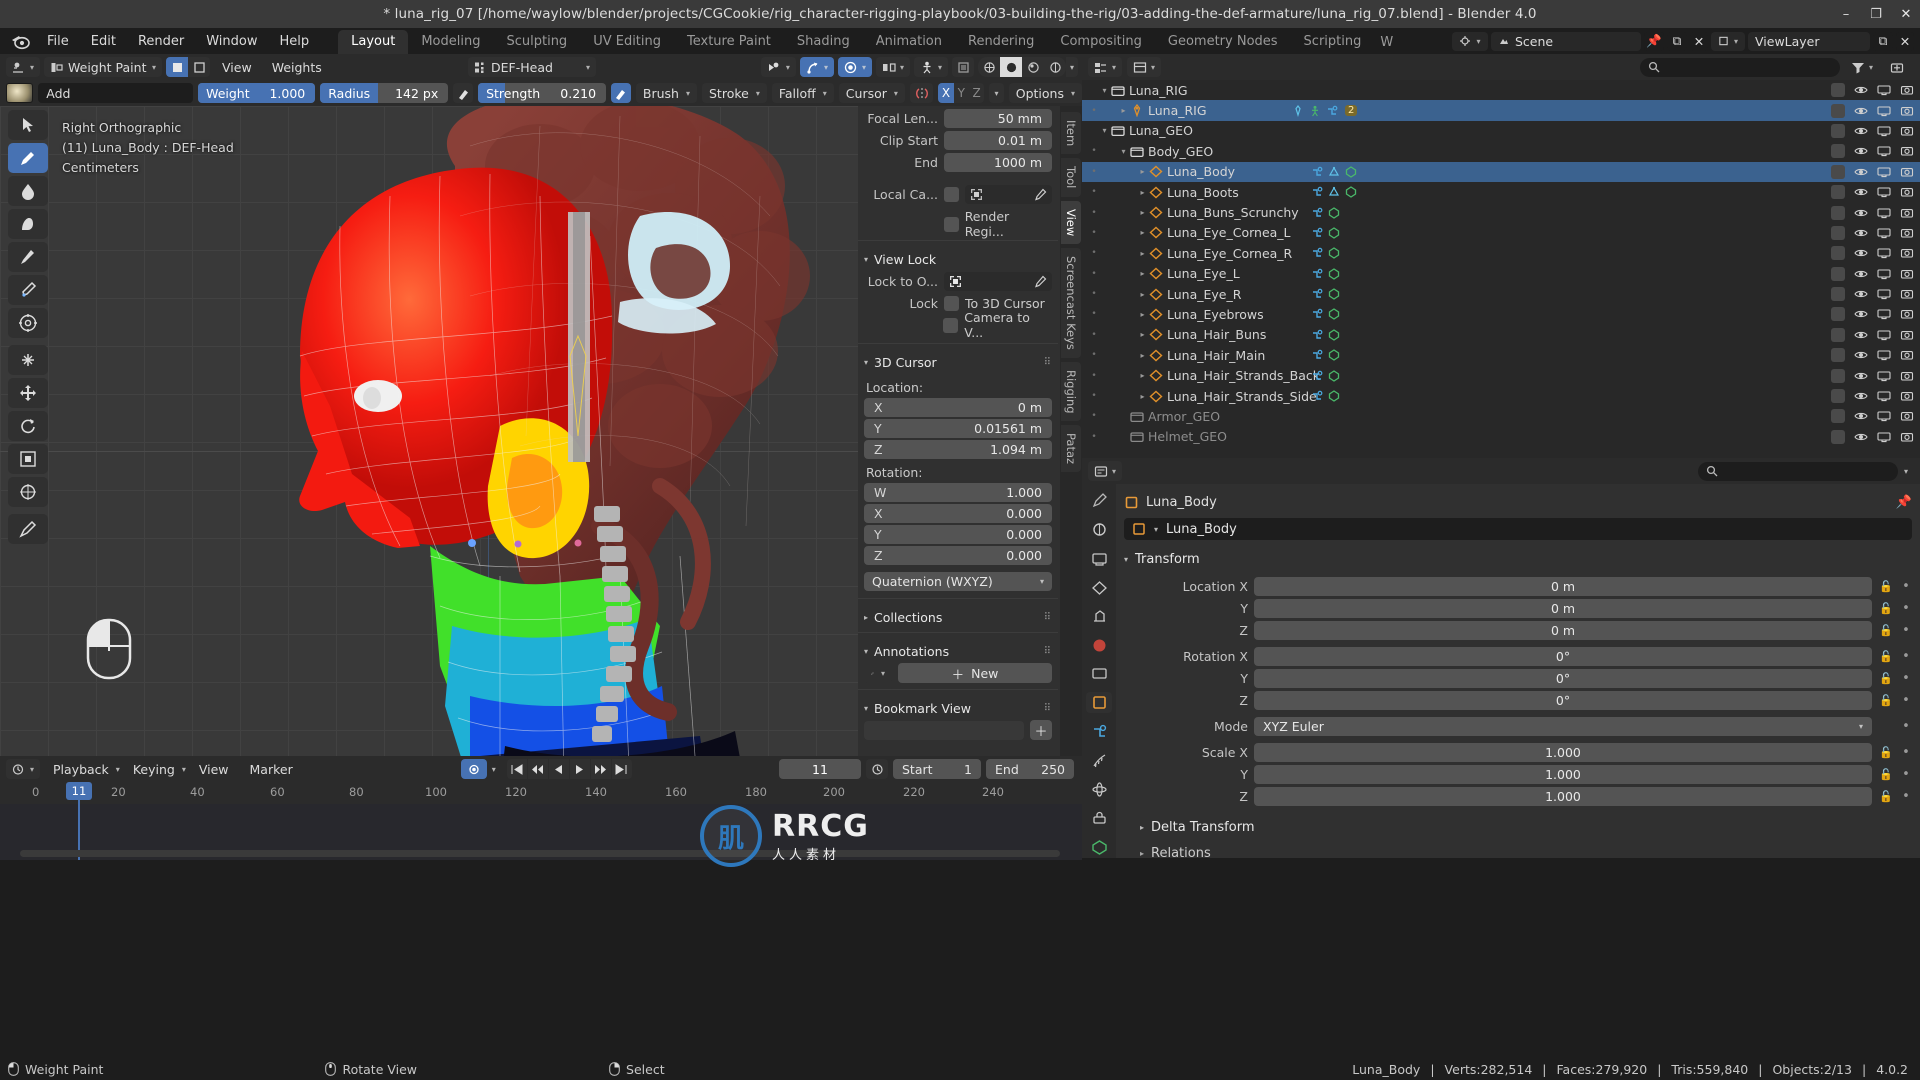  What do you see at coordinates (921, 93) in the screenshot?
I see `symmetry-icon` at bounding box center [921, 93].